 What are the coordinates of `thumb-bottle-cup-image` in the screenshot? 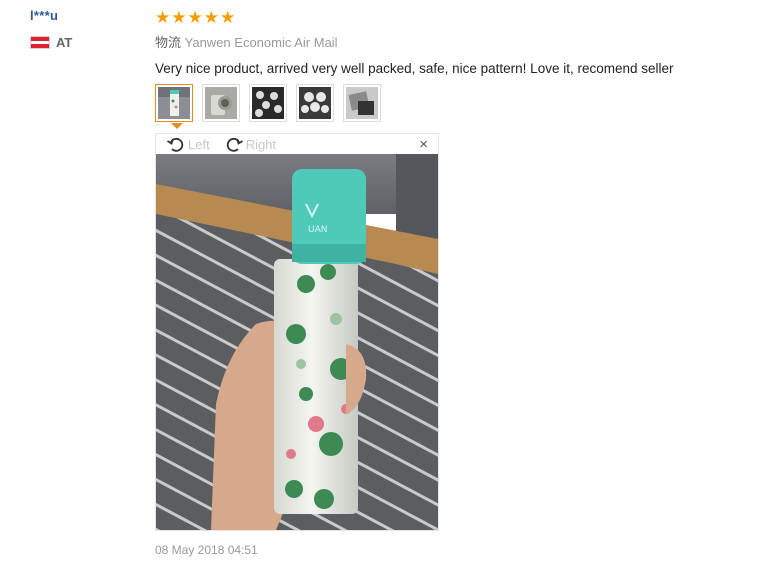 It's located at (221, 103).